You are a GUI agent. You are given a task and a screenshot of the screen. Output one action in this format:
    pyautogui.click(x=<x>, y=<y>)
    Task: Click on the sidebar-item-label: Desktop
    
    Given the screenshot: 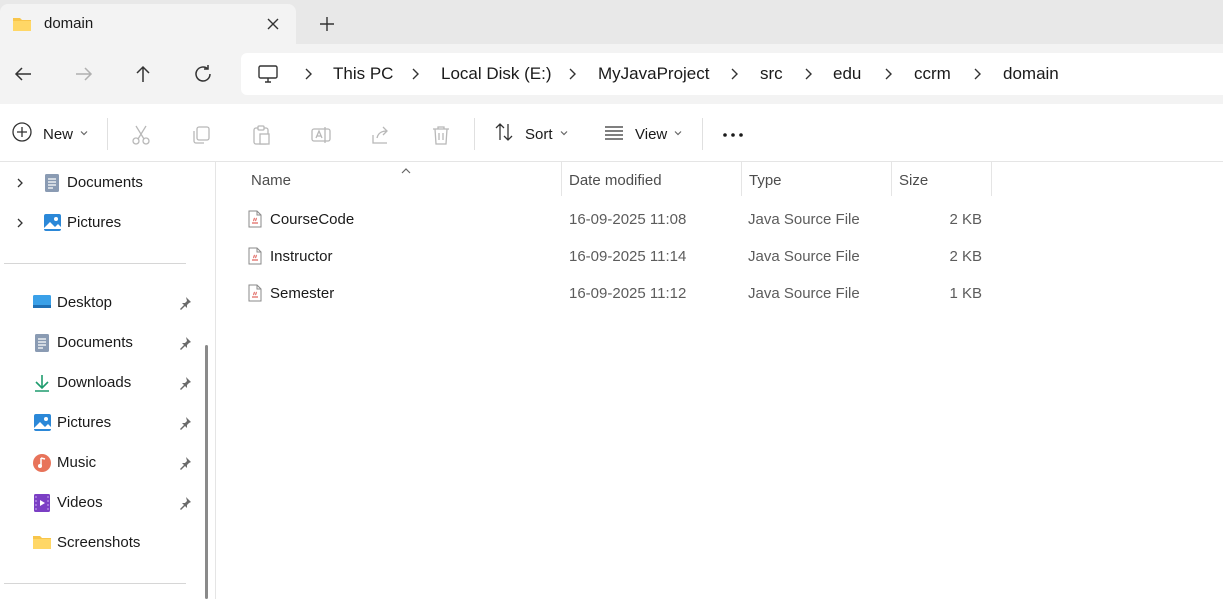 What is the action you would take?
    pyautogui.click(x=85, y=302)
    